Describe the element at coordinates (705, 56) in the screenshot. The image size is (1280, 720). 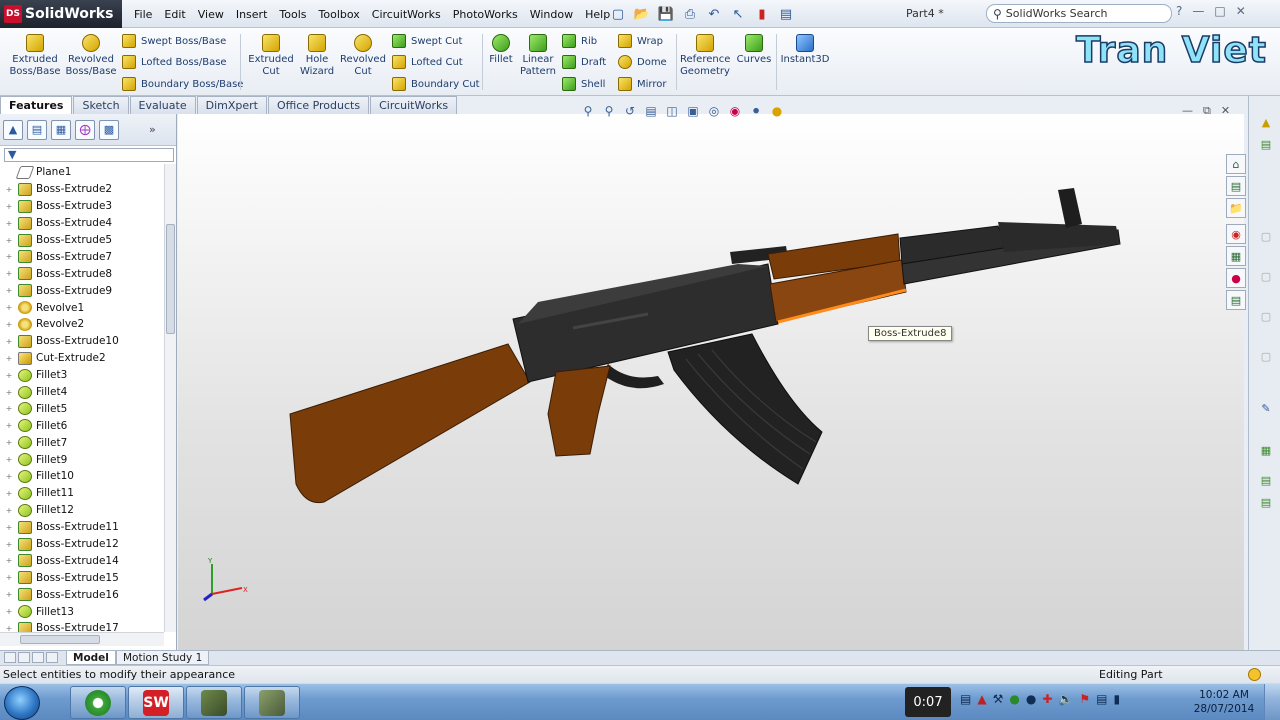
I see `reference-geometry-button: Reference Geometry` at that location.